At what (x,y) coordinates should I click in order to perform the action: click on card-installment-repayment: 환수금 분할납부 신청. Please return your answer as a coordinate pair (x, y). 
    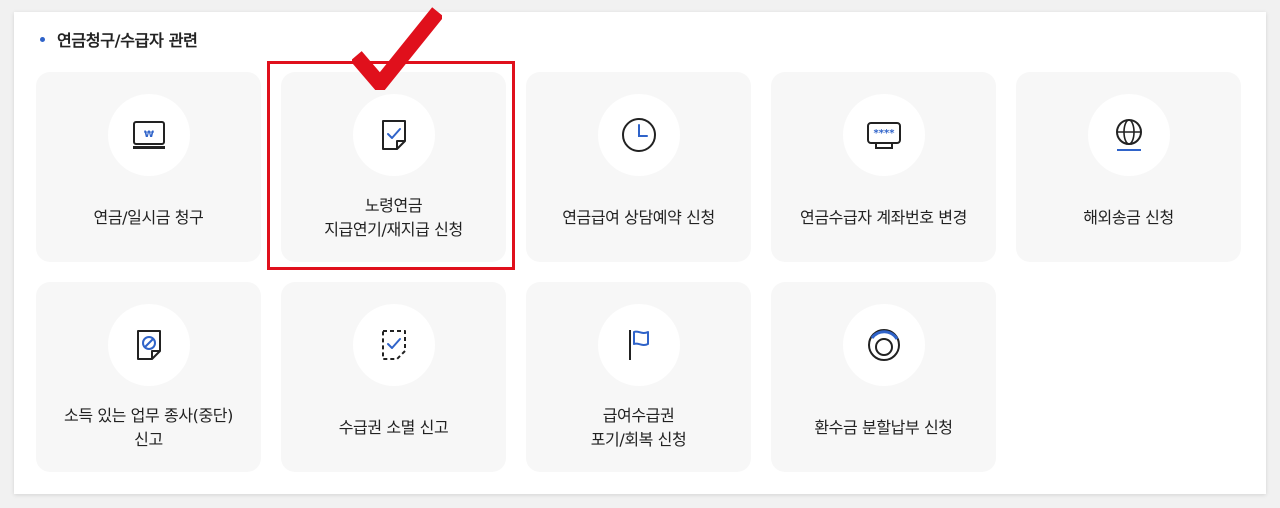
    Looking at the image, I should click on (883, 377).